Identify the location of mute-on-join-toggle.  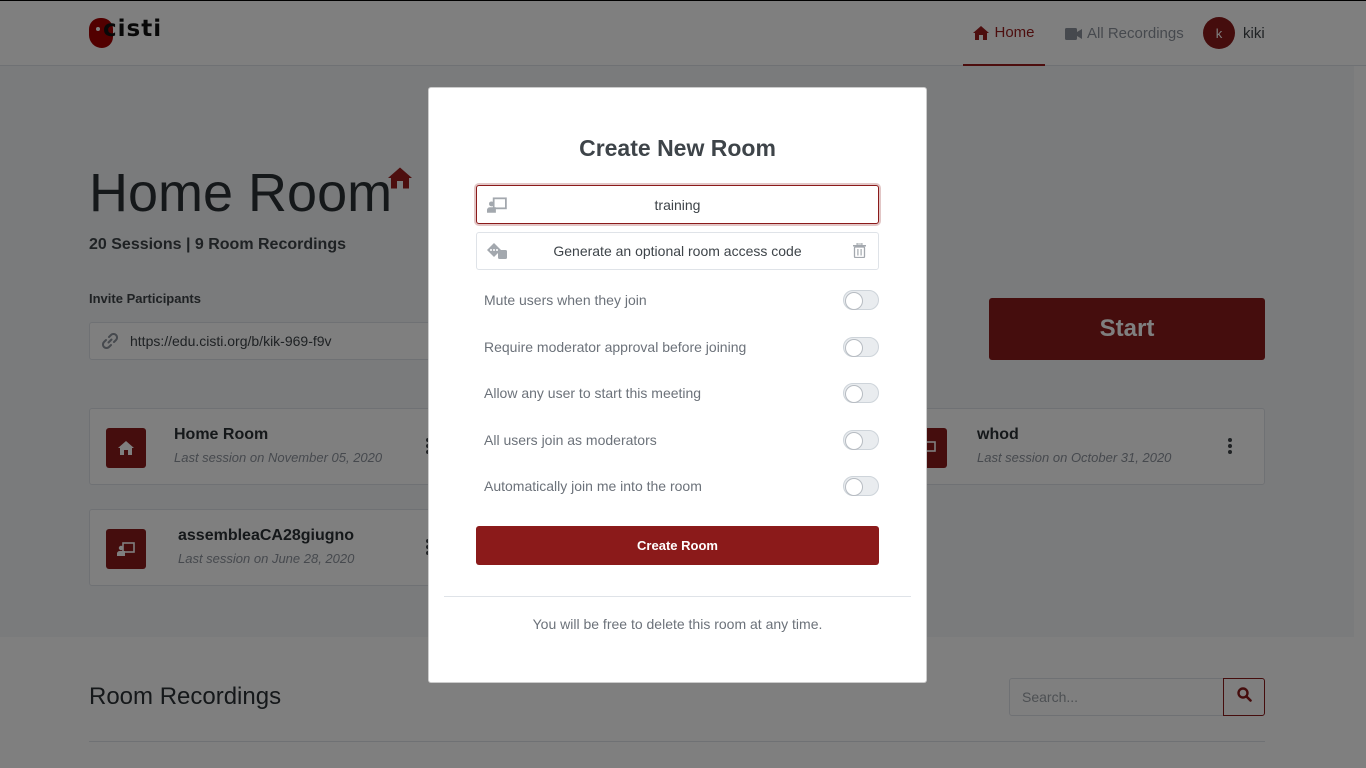
(861, 300).